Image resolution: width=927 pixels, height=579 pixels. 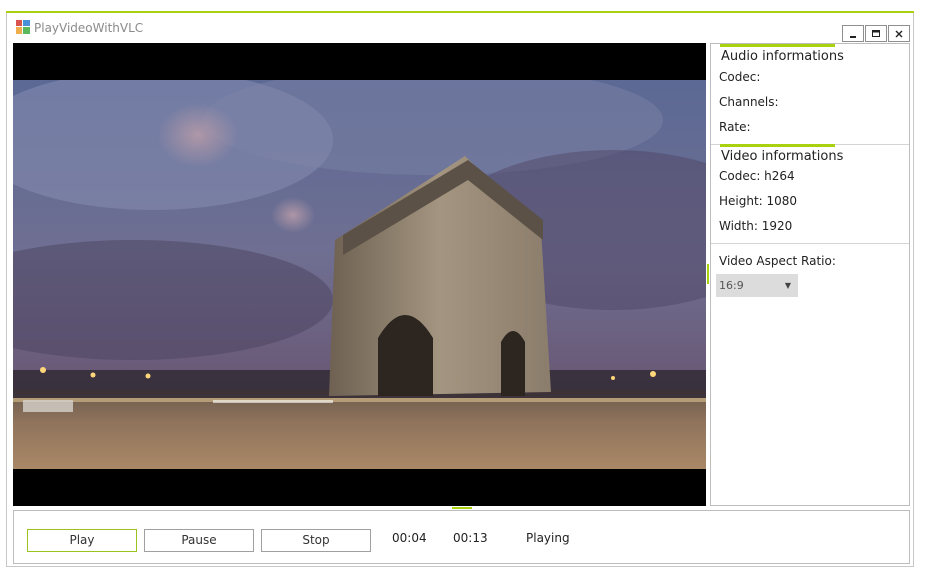 What do you see at coordinates (470, 538) in the screenshot?
I see `total-time: 00:13` at bounding box center [470, 538].